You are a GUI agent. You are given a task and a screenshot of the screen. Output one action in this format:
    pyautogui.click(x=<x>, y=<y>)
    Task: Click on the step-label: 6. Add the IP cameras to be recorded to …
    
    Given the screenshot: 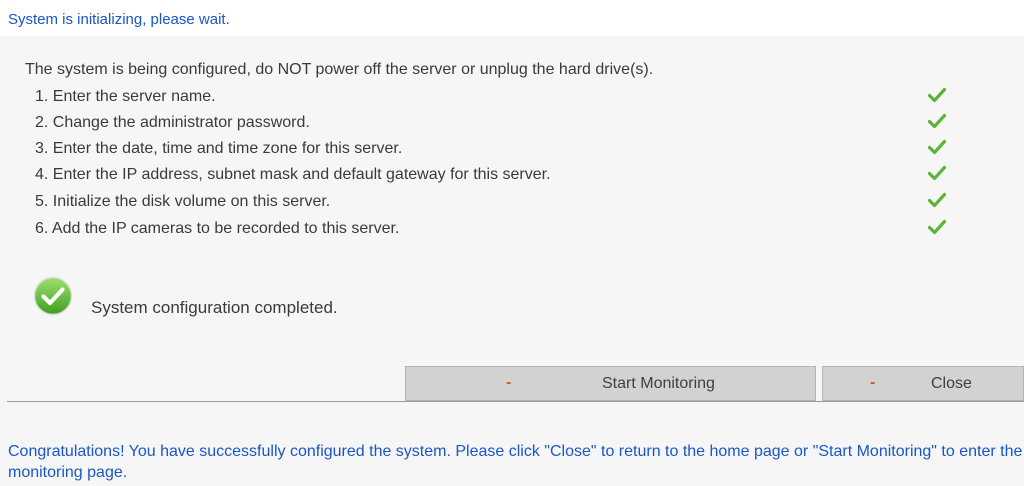 What is the action you would take?
    pyautogui.click(x=217, y=228)
    